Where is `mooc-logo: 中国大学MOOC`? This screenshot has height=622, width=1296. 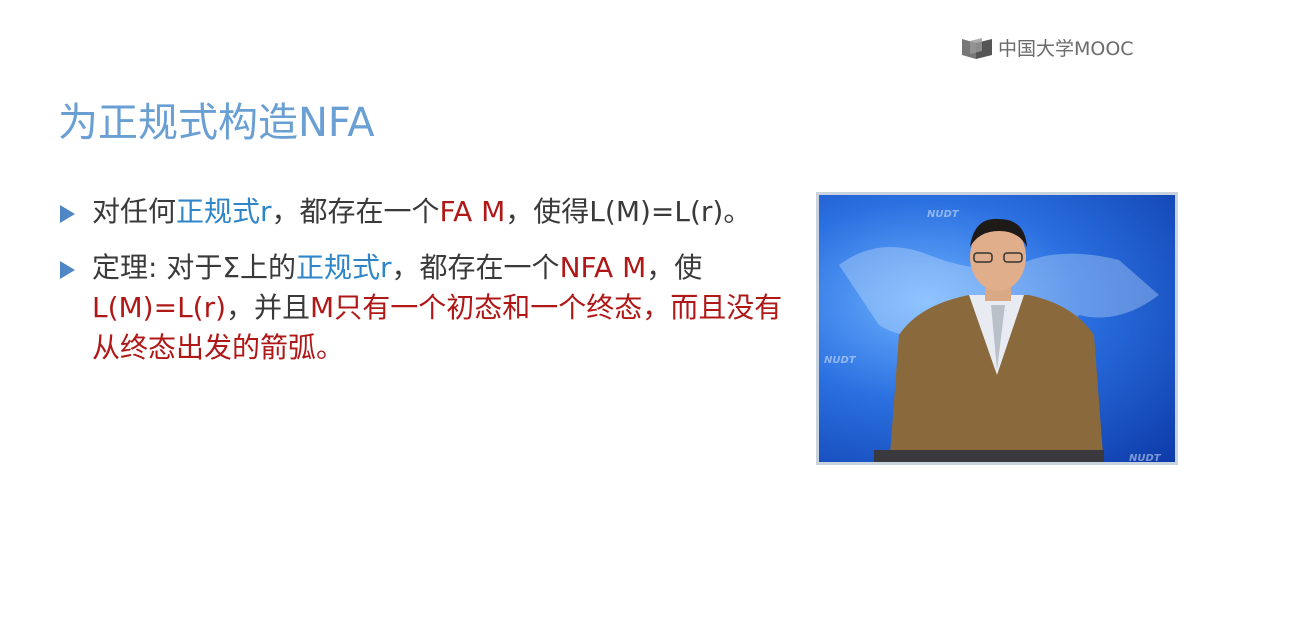 mooc-logo: 中国大学MOOC is located at coordinates (1047, 47).